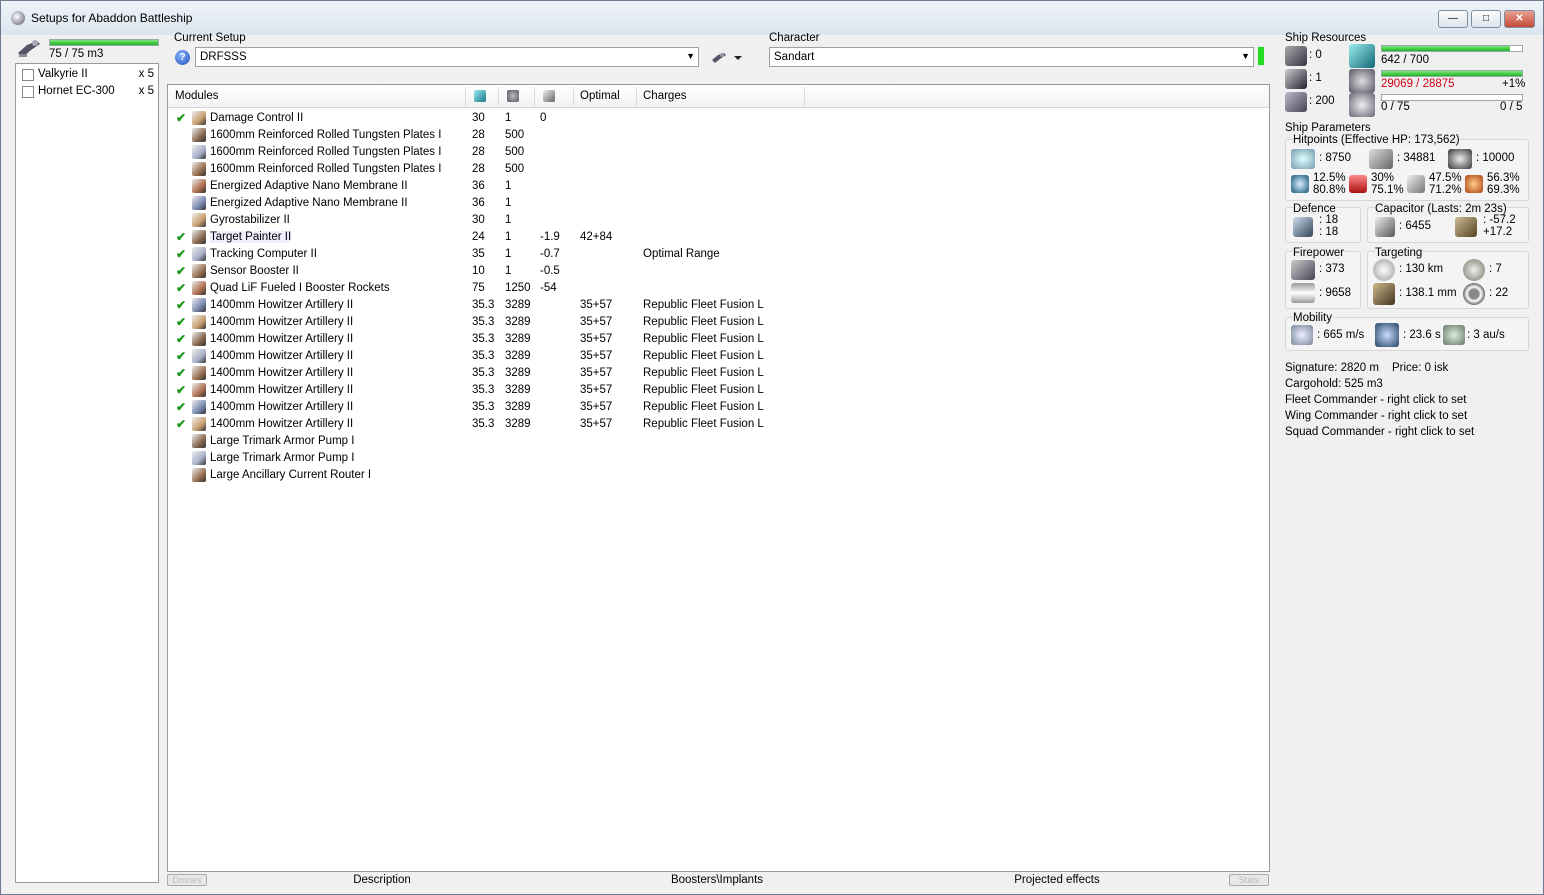 This screenshot has height=895, width=1544. Describe the element at coordinates (1395, 107) in the screenshot. I see `drone-bandwidth: 0 / 75` at that location.